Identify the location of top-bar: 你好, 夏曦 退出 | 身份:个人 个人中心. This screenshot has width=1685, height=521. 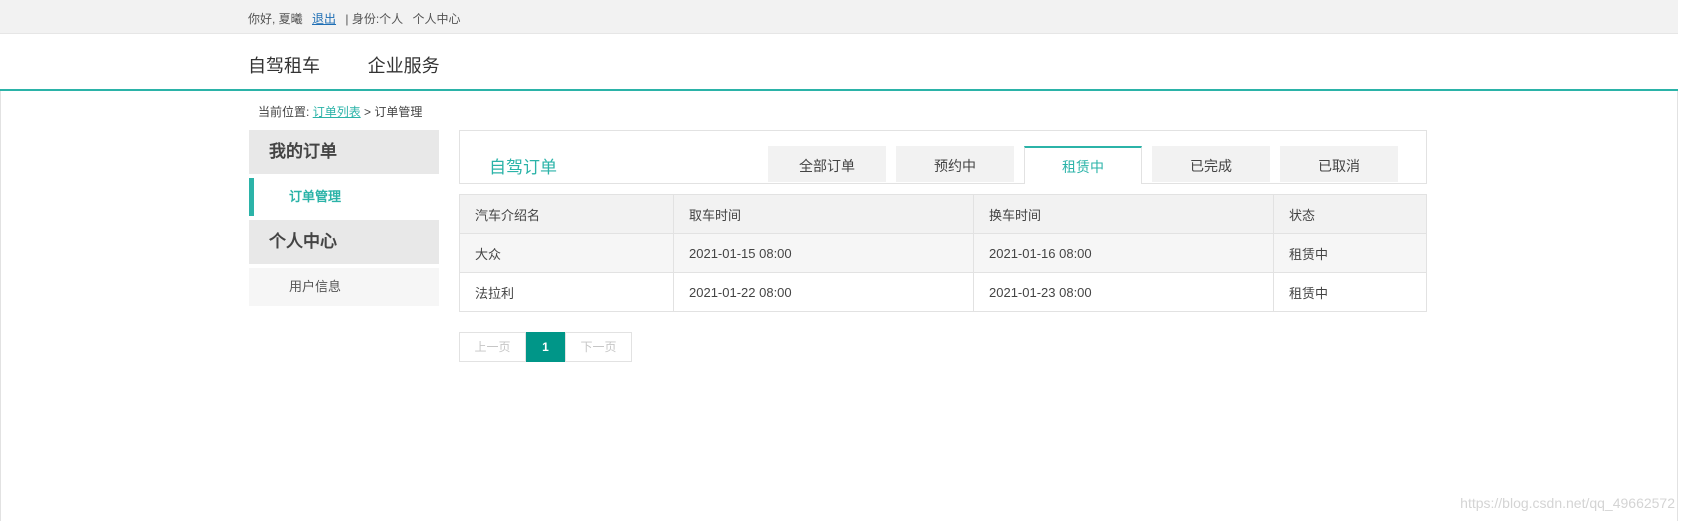
(839, 17).